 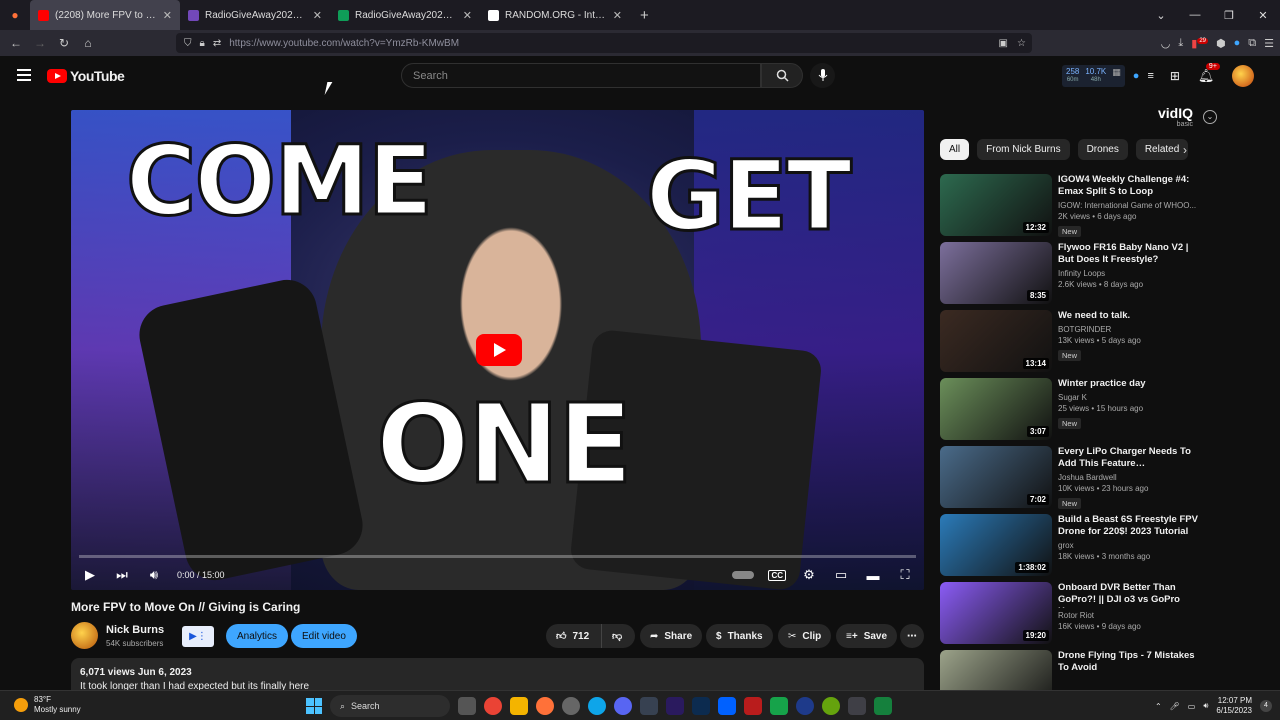 I want to click on progress-bar, so click(x=497, y=556).